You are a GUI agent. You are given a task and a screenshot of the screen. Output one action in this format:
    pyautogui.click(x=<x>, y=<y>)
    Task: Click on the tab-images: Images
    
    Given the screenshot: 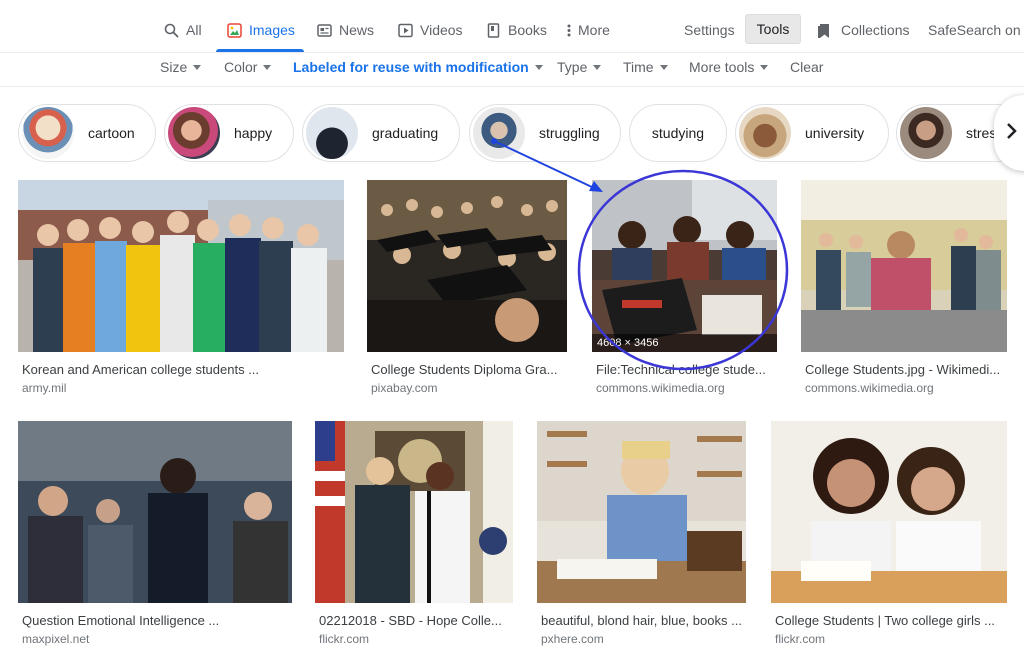 What is the action you would take?
    pyautogui.click(x=261, y=30)
    